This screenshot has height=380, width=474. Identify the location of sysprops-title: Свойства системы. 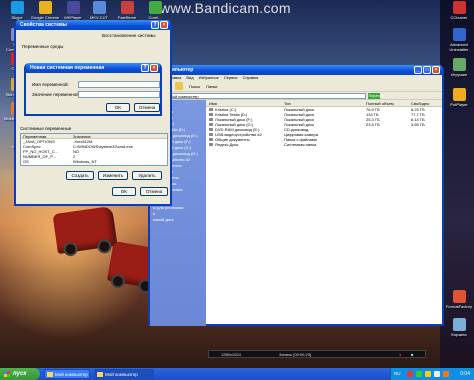
(43, 25).